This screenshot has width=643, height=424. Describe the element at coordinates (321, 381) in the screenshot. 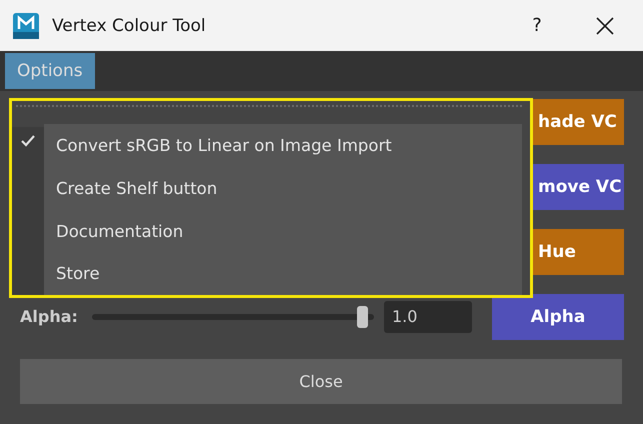

I see `close-button: Close` at that location.